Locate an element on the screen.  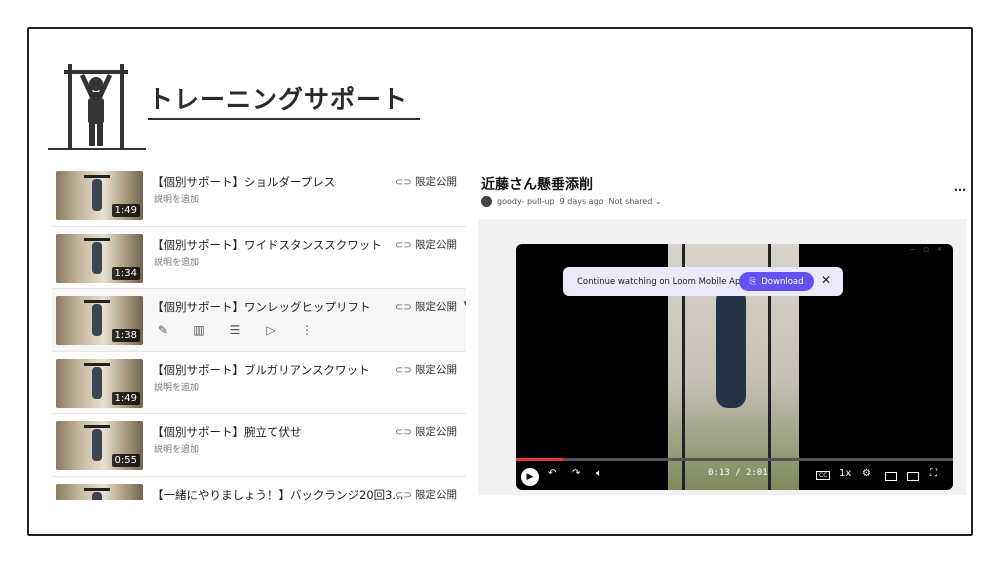
progress-fill is located at coordinates (539, 459).